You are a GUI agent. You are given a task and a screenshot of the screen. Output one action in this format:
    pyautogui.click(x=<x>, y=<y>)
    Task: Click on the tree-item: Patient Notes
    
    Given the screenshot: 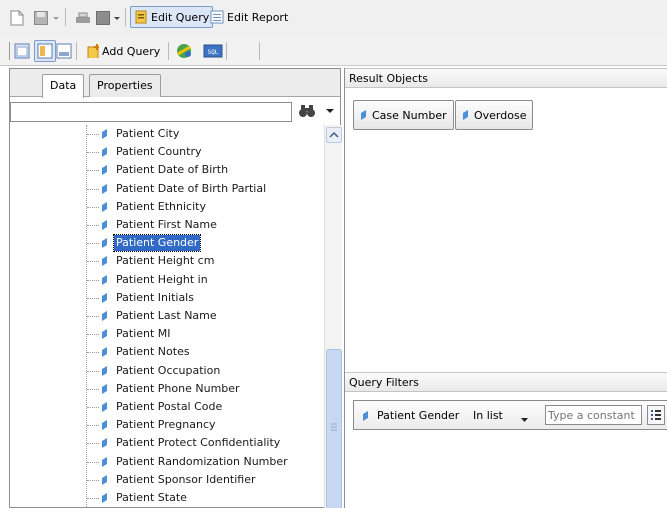 What is the action you would take?
    pyautogui.click(x=163, y=352)
    